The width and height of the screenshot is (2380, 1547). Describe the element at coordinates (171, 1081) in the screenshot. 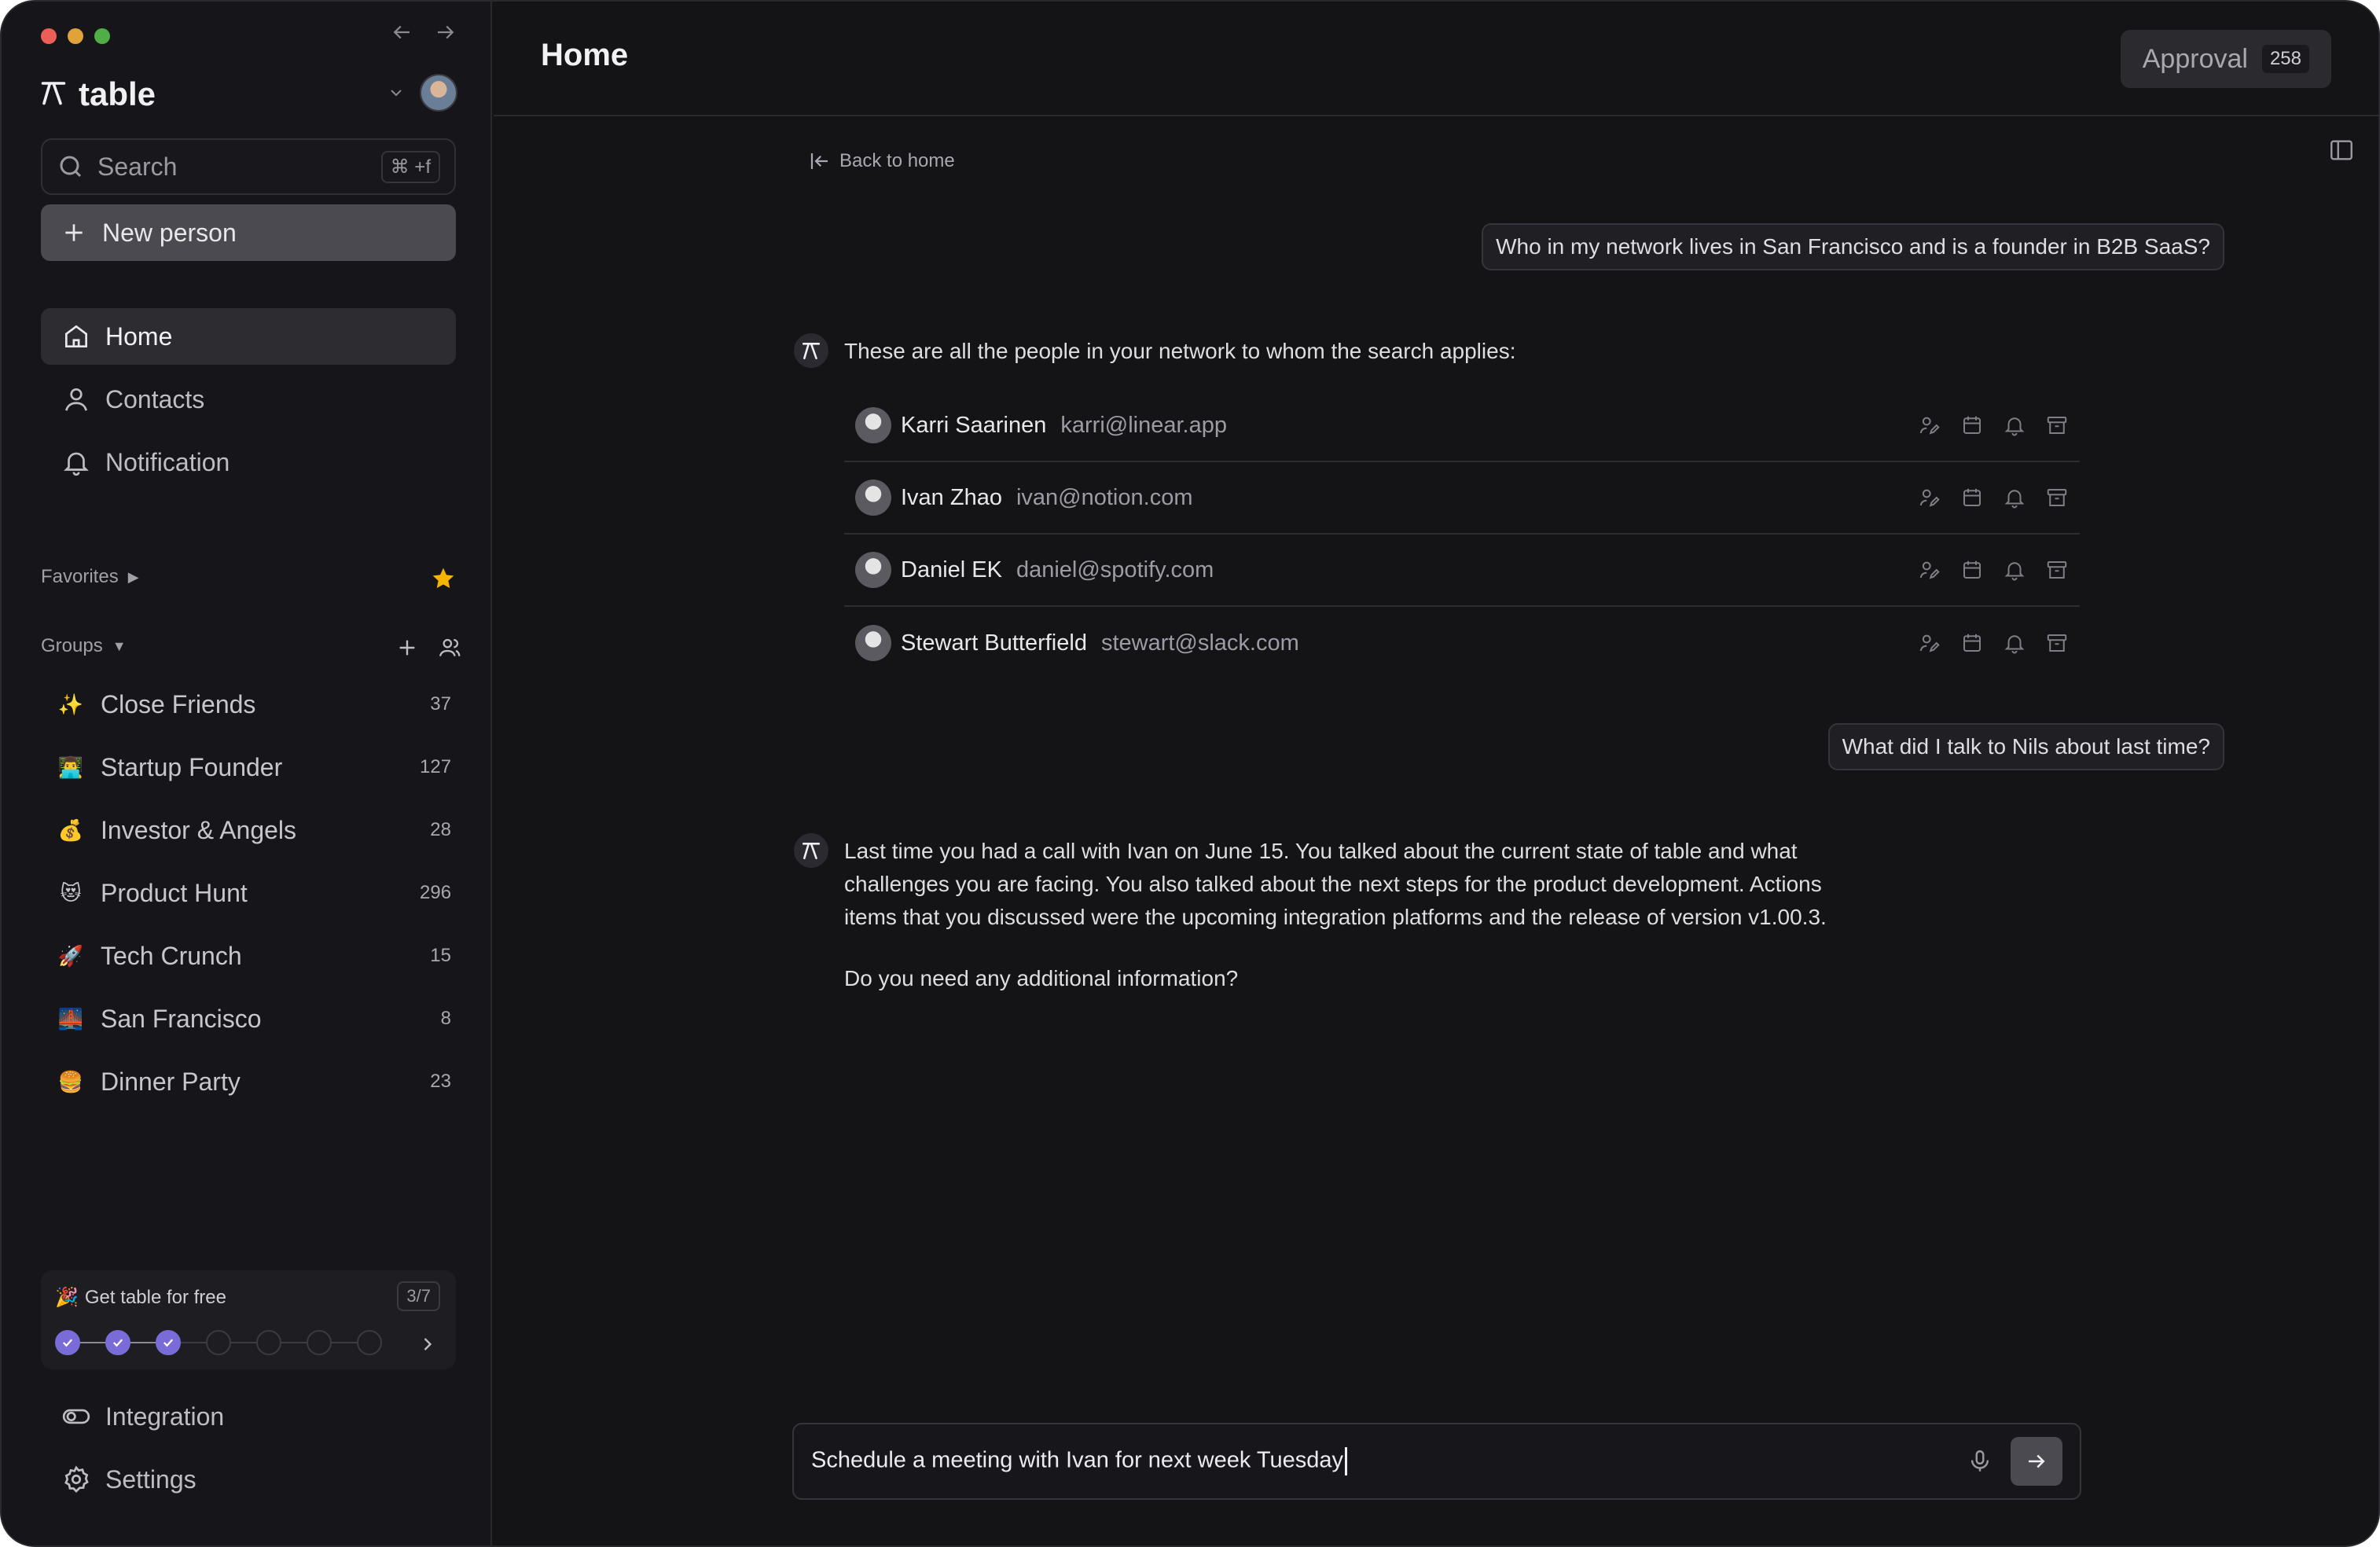

I see `group-label: Dinner Party` at that location.